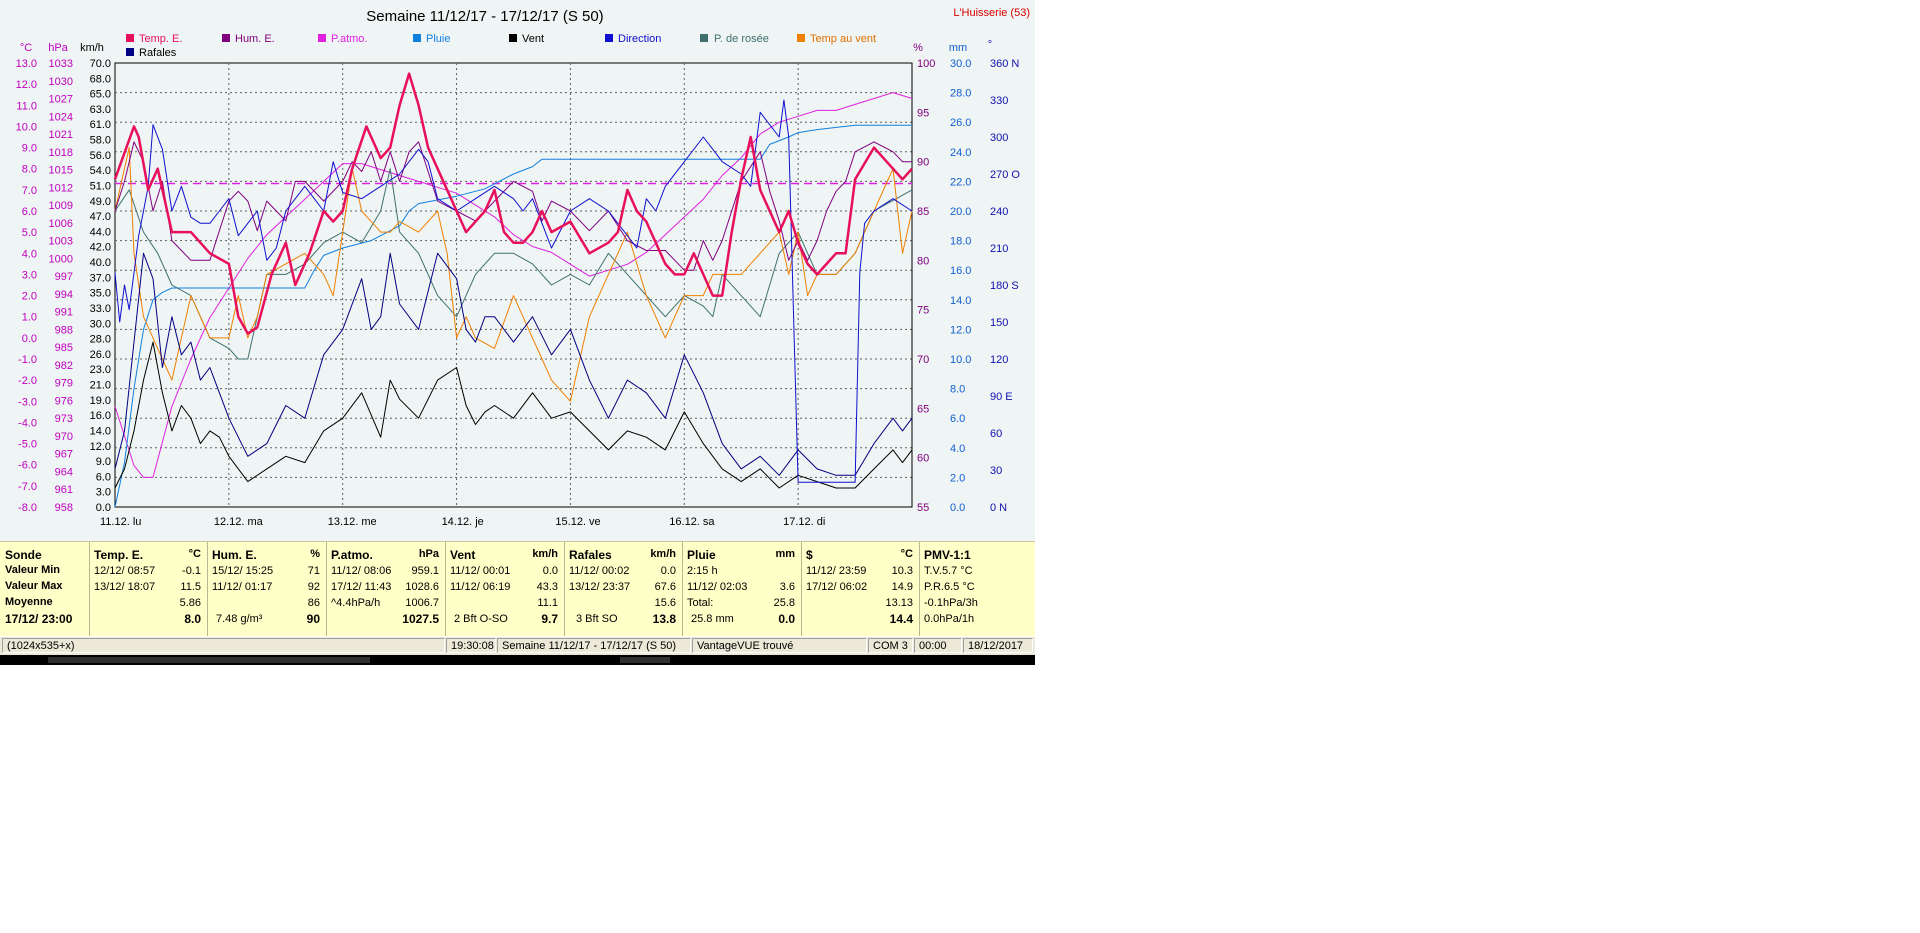  What do you see at coordinates (533, 39) in the screenshot?
I see `legend-label-vent: Vent` at bounding box center [533, 39].